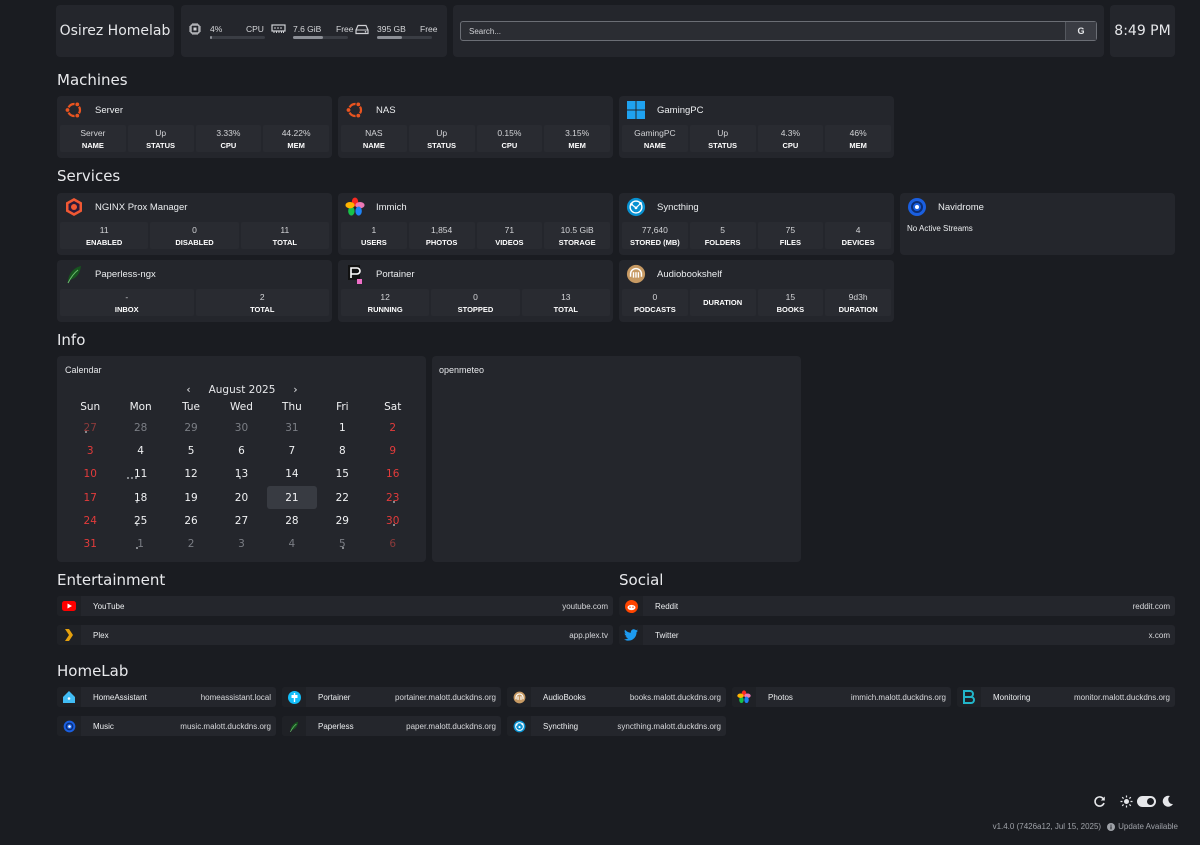 The image size is (1200, 845). I want to click on stat-label: VIDEOS, so click(509, 242).